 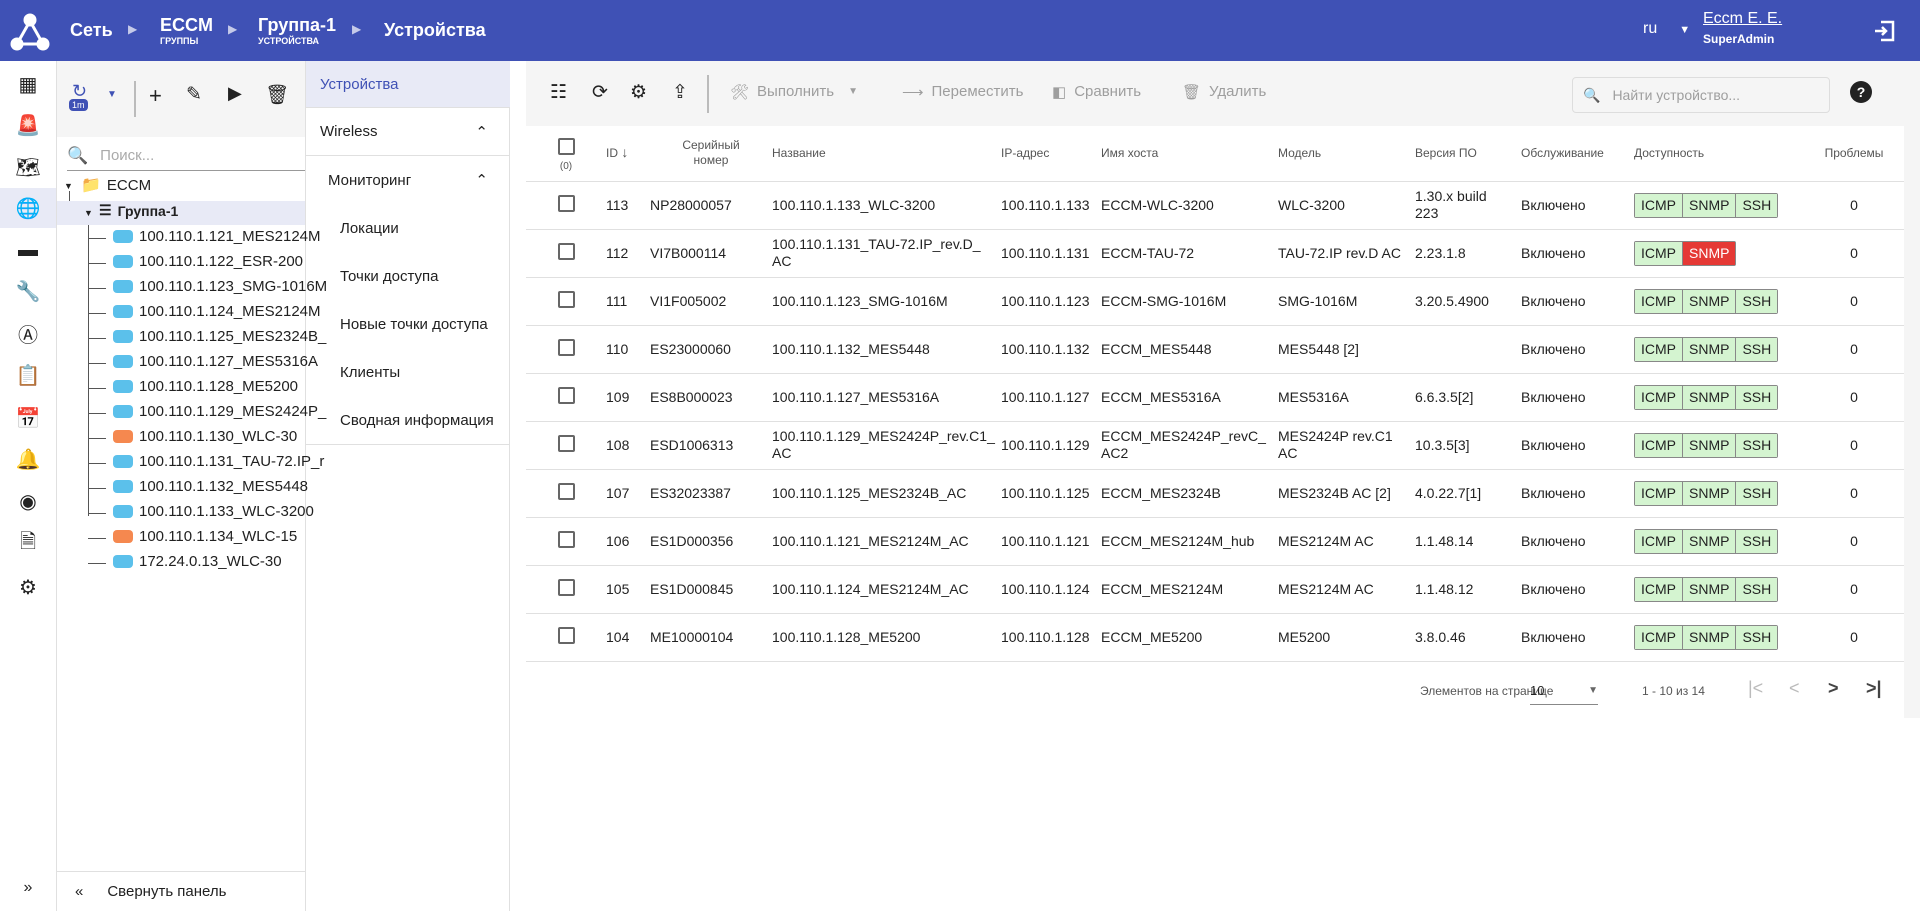 What do you see at coordinates (711, 154) in the screenshot?
I see `col-serial: Серийный номер` at bounding box center [711, 154].